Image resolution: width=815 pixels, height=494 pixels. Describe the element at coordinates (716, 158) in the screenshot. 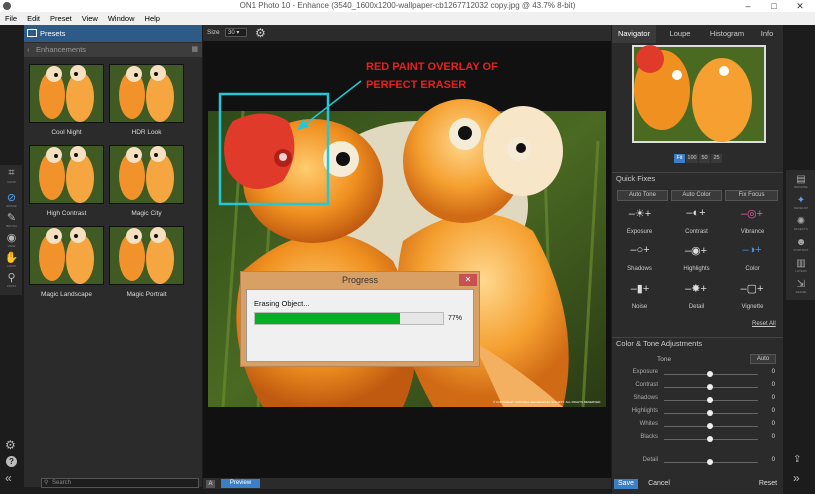

I see `zoom-25: 25` at that location.